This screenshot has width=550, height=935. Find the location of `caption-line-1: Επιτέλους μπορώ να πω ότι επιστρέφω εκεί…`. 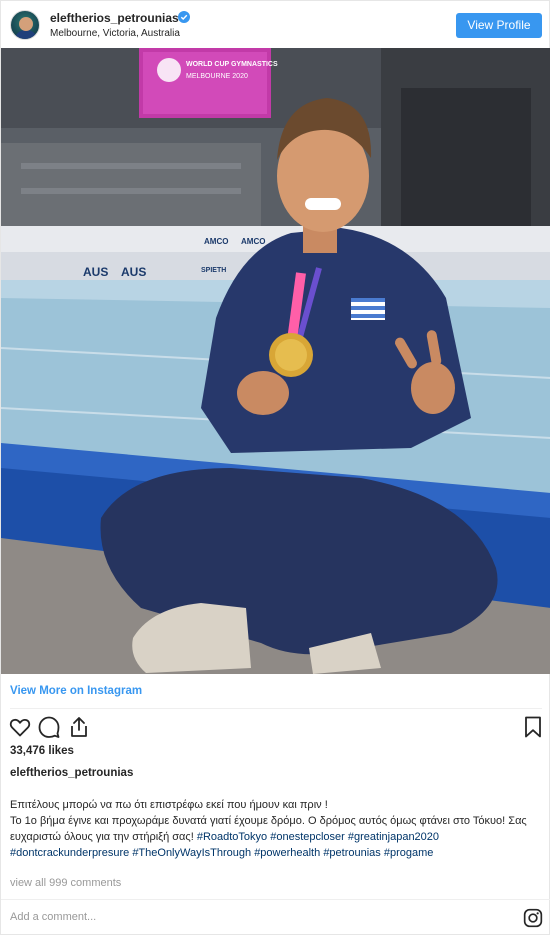

caption-line-1: Επιτέλους μπορώ να πω ότι επιστρέφω εκεί… is located at coordinates (169, 805).